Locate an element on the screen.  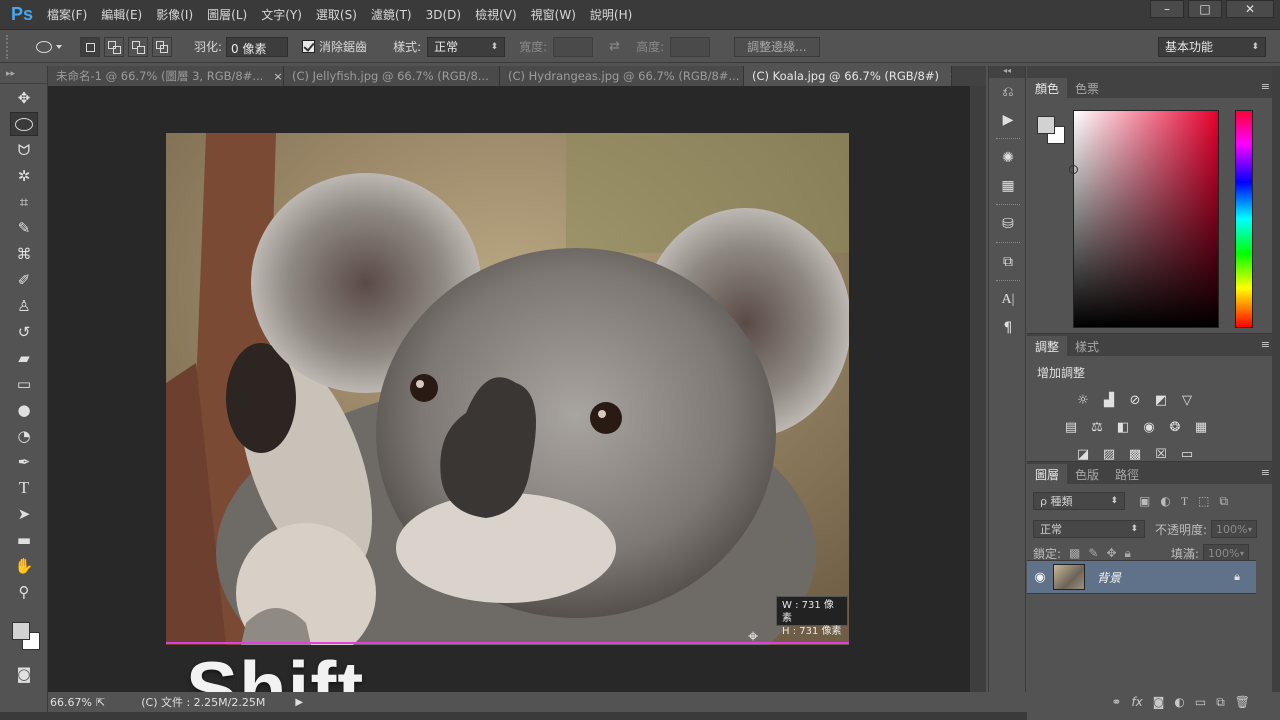
canvas-vertical-scrollbar is located at coordinates (978, 389).